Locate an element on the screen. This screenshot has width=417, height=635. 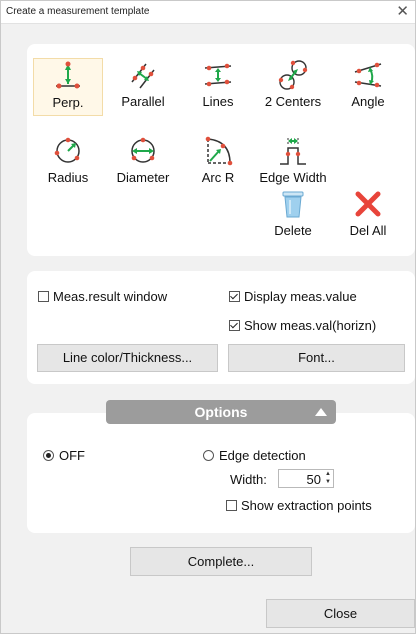
width-label: Width: is located at coordinates (248, 479).